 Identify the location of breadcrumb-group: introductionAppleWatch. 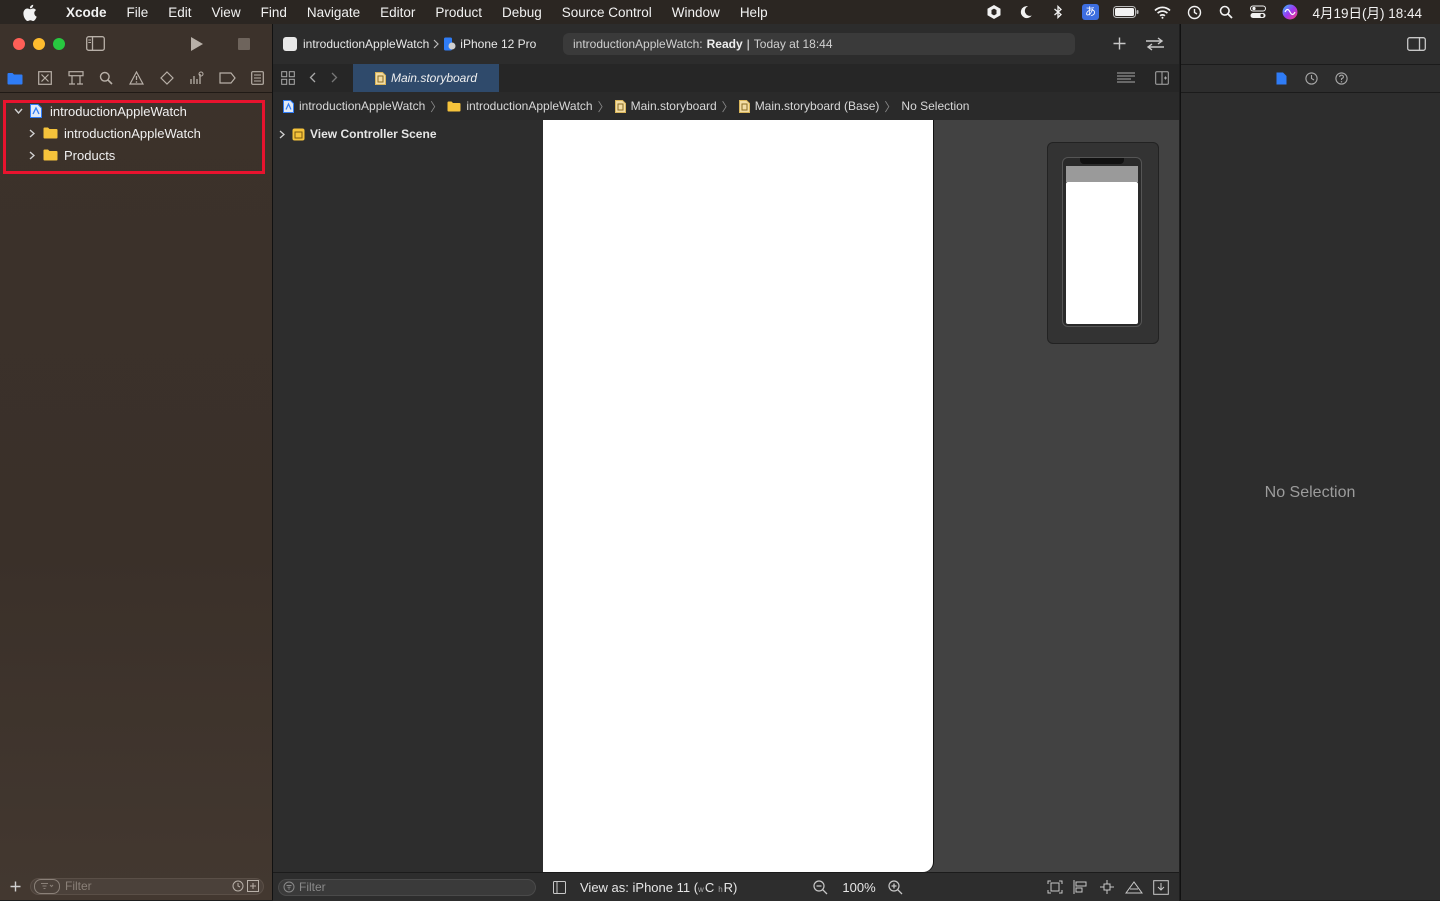
(520, 106).